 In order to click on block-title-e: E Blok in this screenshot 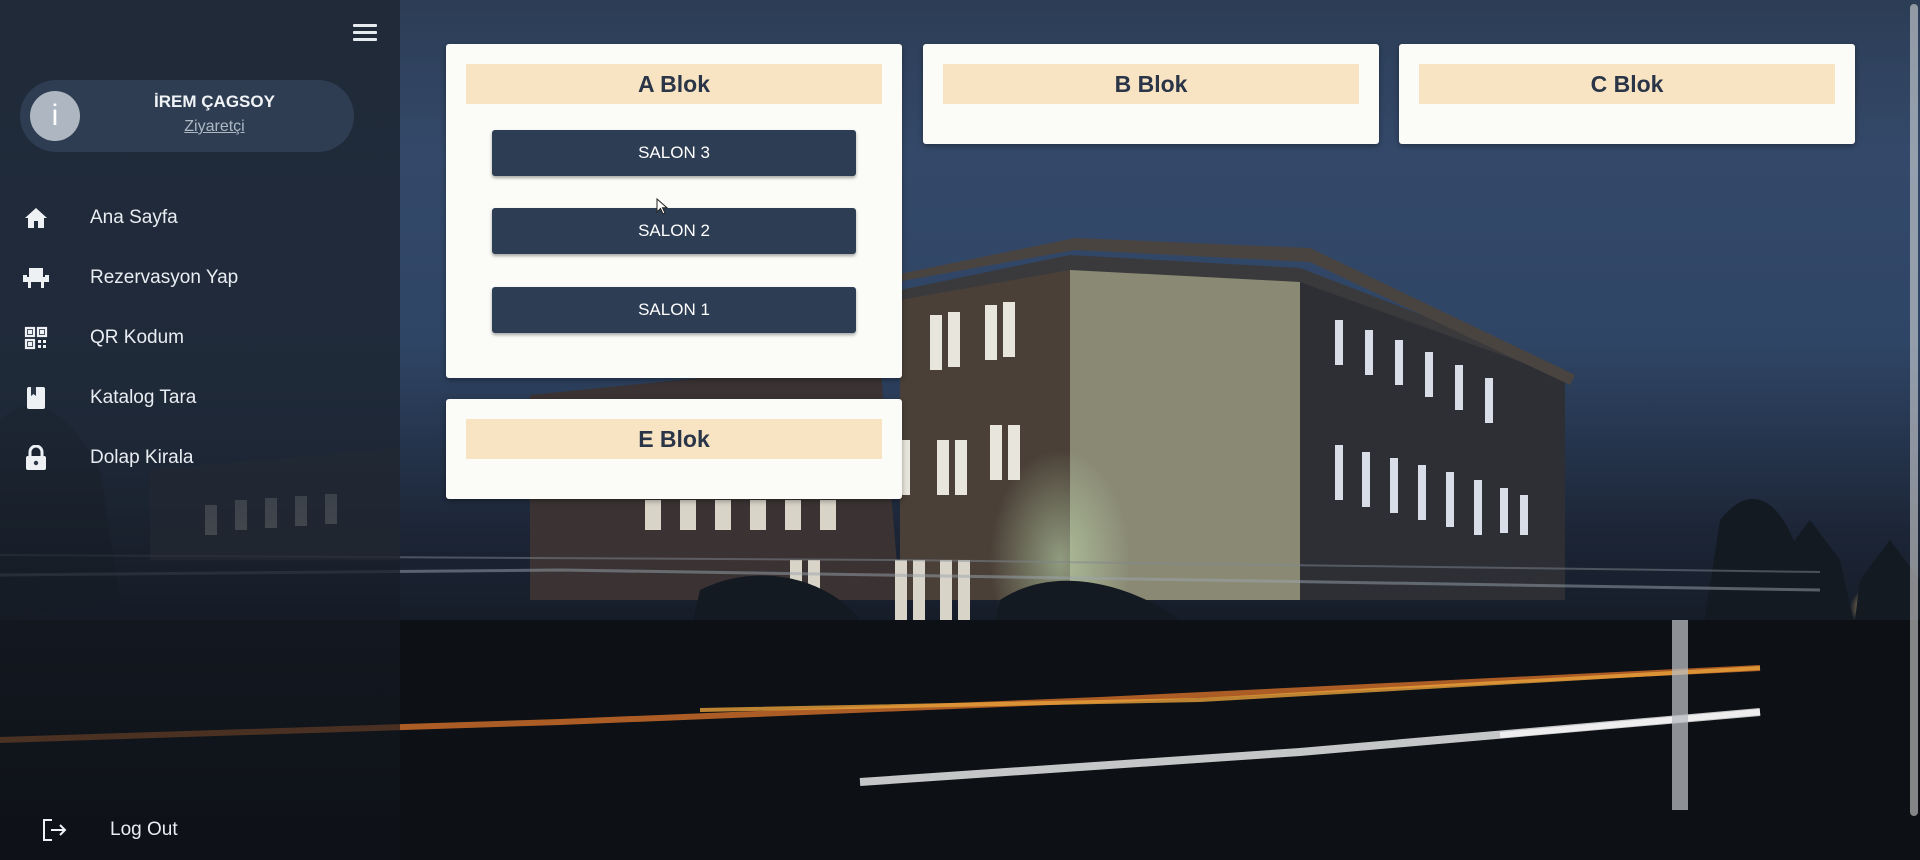, I will do `click(674, 439)`.